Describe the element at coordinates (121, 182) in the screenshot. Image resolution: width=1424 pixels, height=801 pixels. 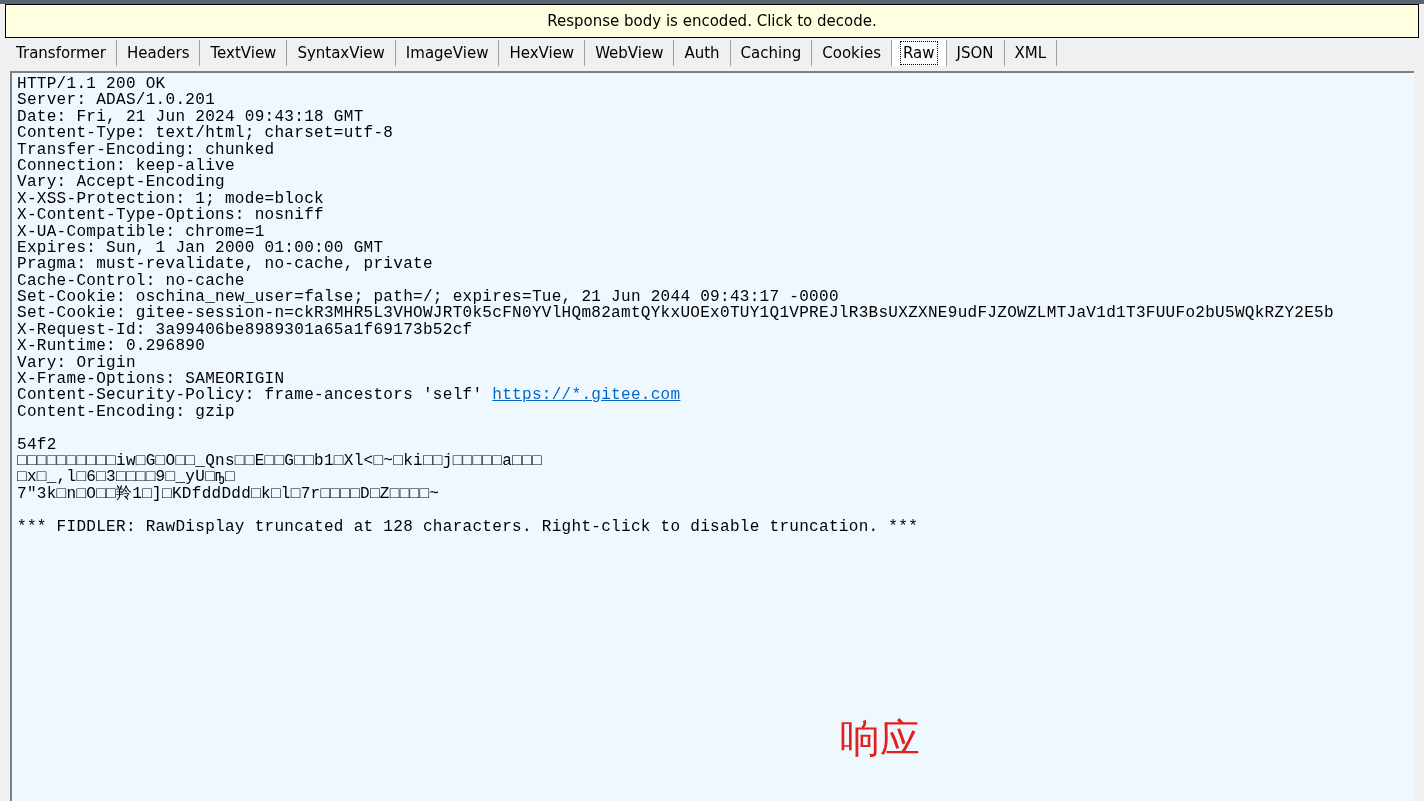
I see `response-line: Vary: Accept-Encoding` at that location.